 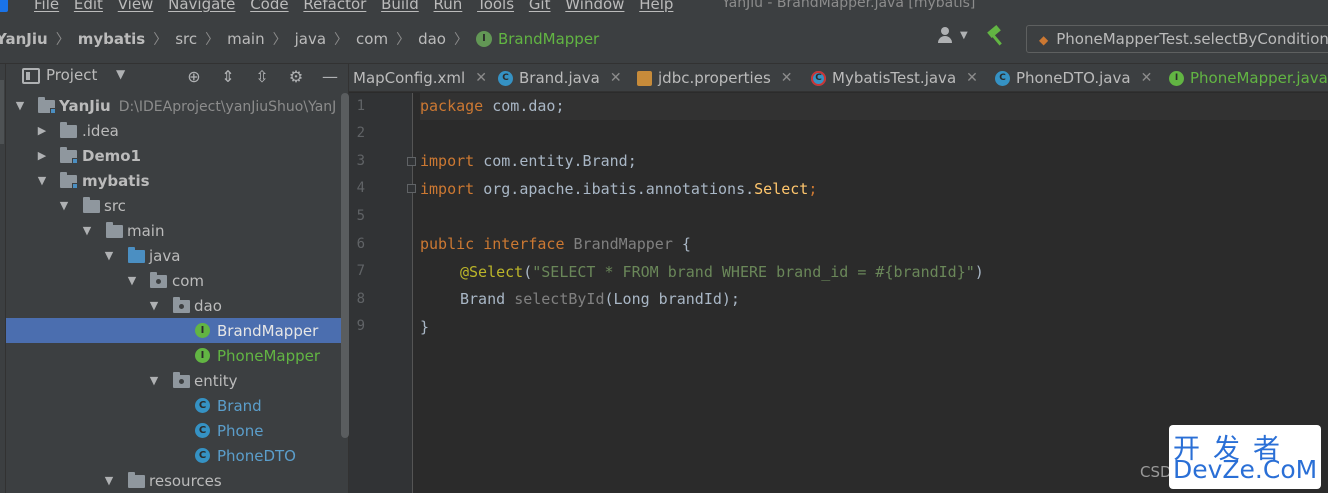 I want to click on menu-edit: Edit, so click(x=88, y=6).